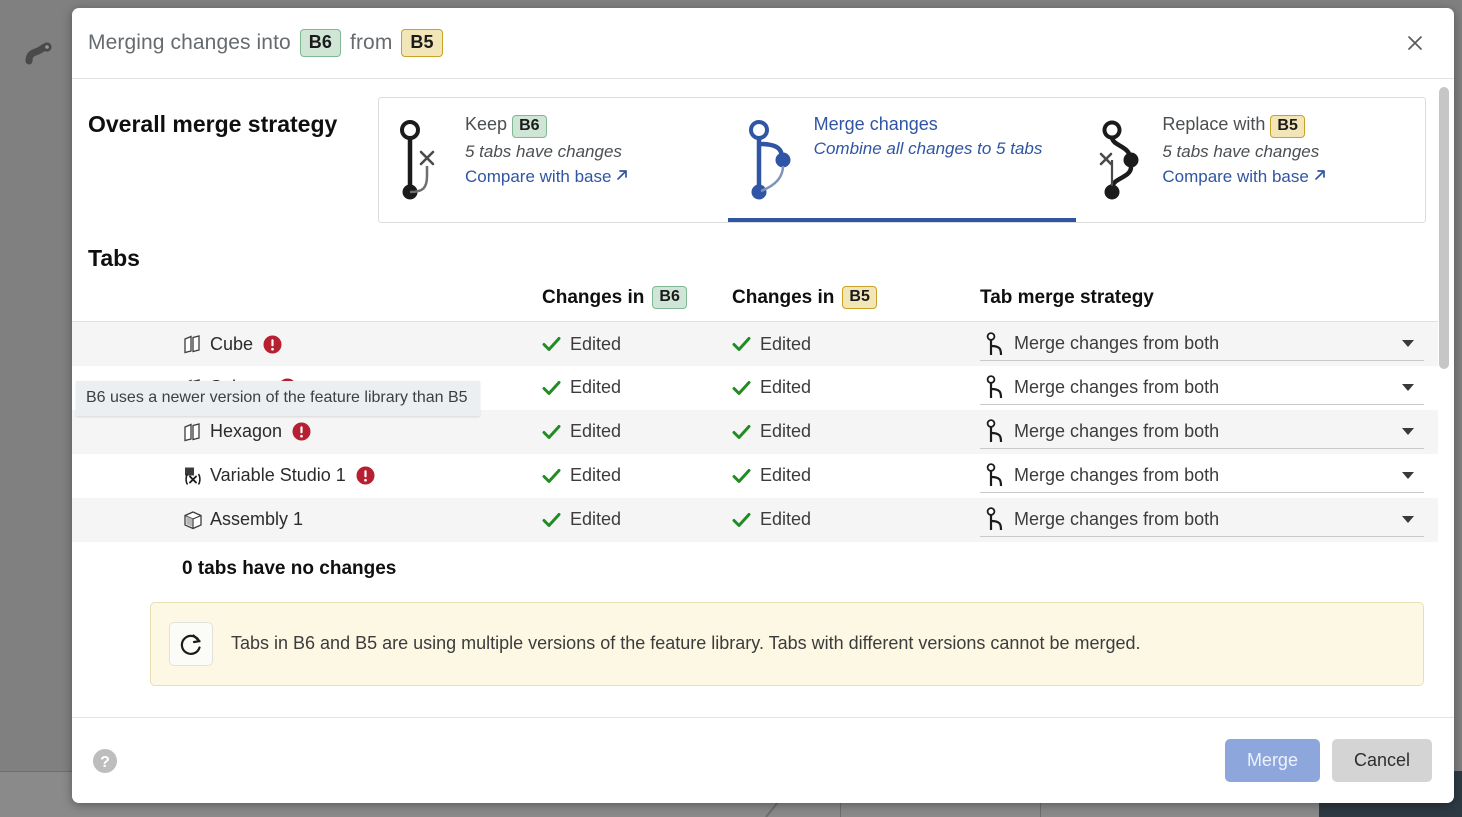 The image size is (1462, 817). What do you see at coordinates (191, 643) in the screenshot?
I see `feature-library-update-icon` at bounding box center [191, 643].